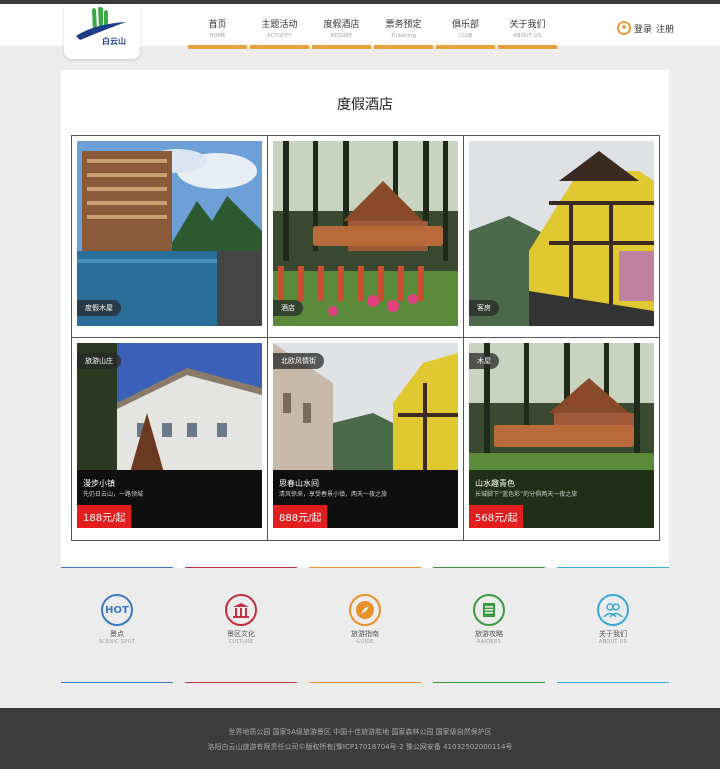 This screenshot has width=720, height=769. What do you see at coordinates (613, 634) in the screenshot?
I see `feature-label: 关于我们` at bounding box center [613, 634].